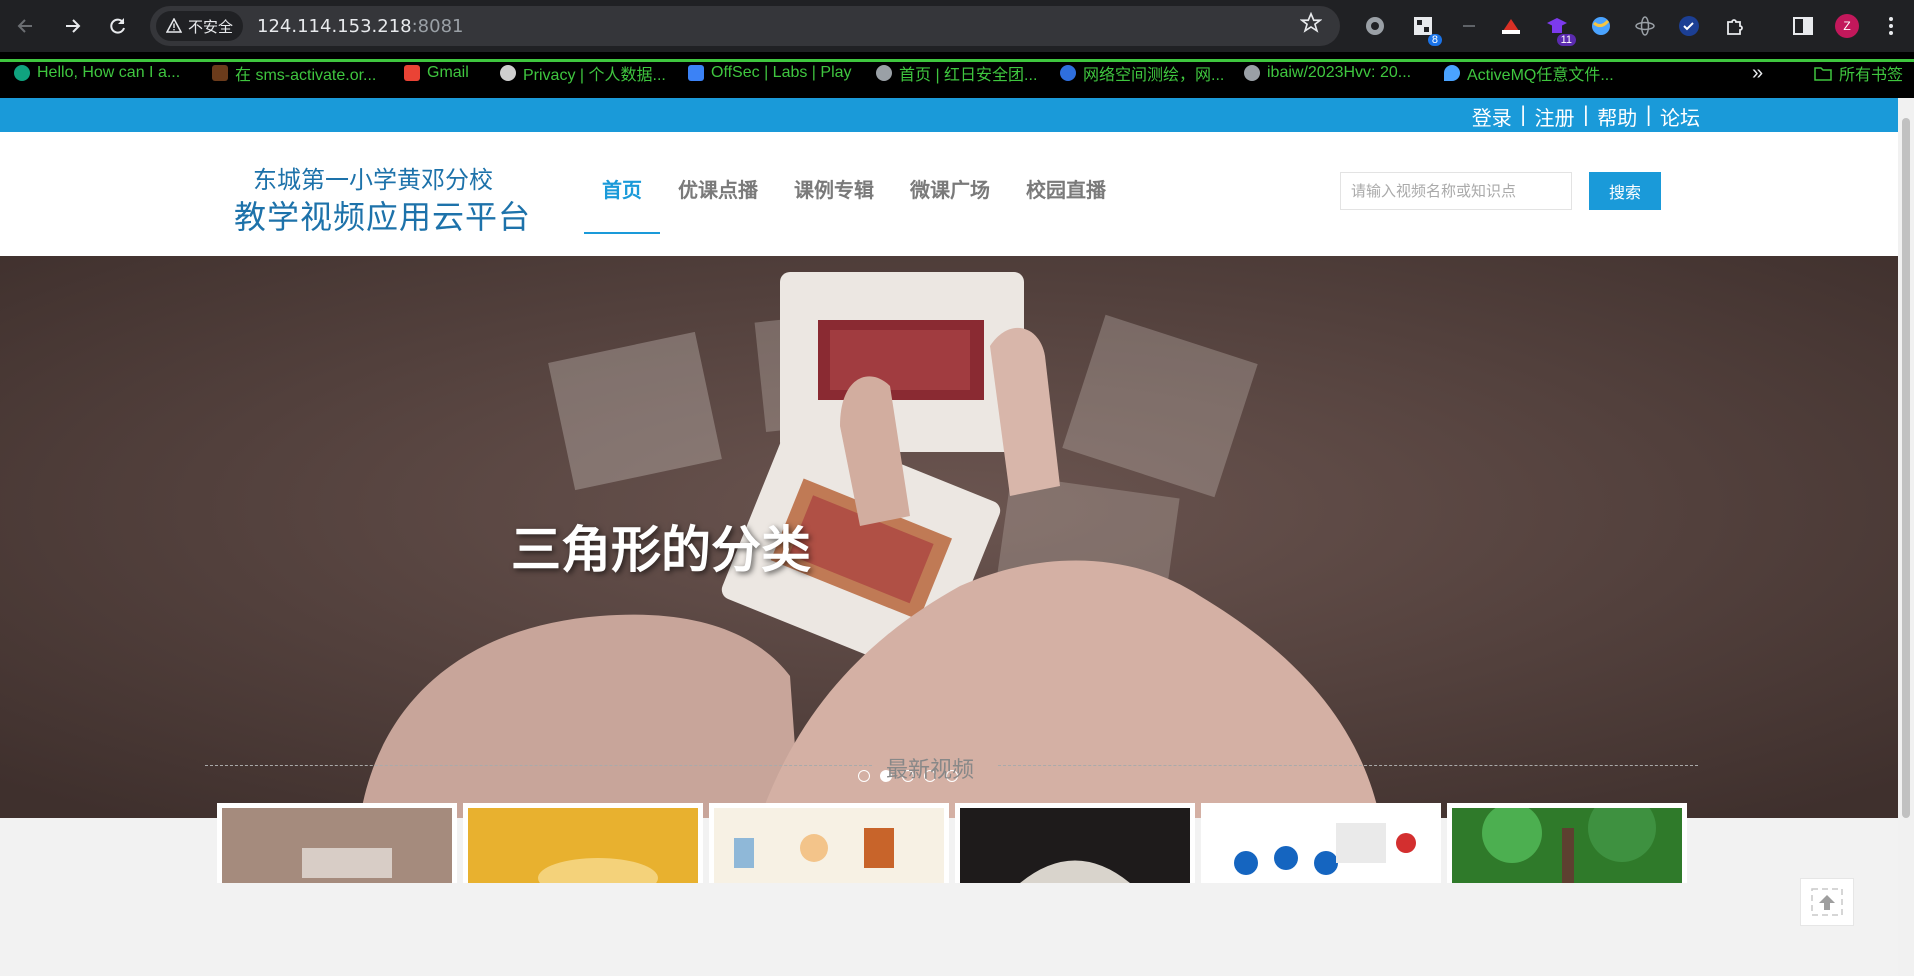  I want to click on phone-thumb, so click(337, 845).